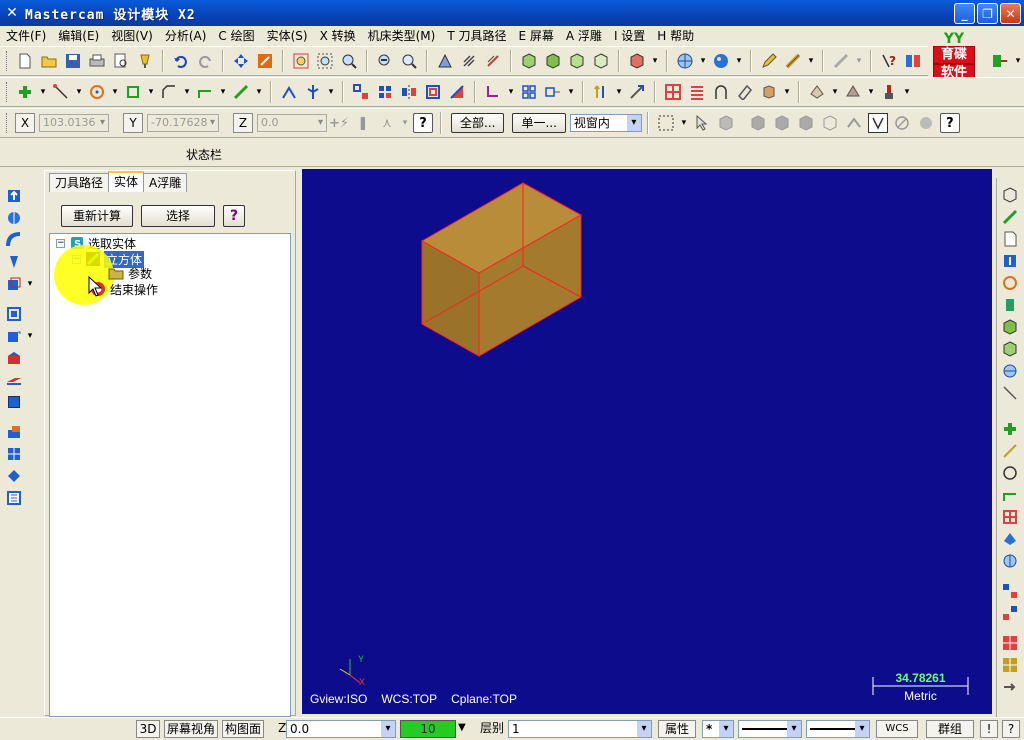 Image resolution: width=1024 pixels, height=740 pixels. What do you see at coordinates (14, 402) in the screenshot?
I see `boolean-icon` at bounding box center [14, 402].